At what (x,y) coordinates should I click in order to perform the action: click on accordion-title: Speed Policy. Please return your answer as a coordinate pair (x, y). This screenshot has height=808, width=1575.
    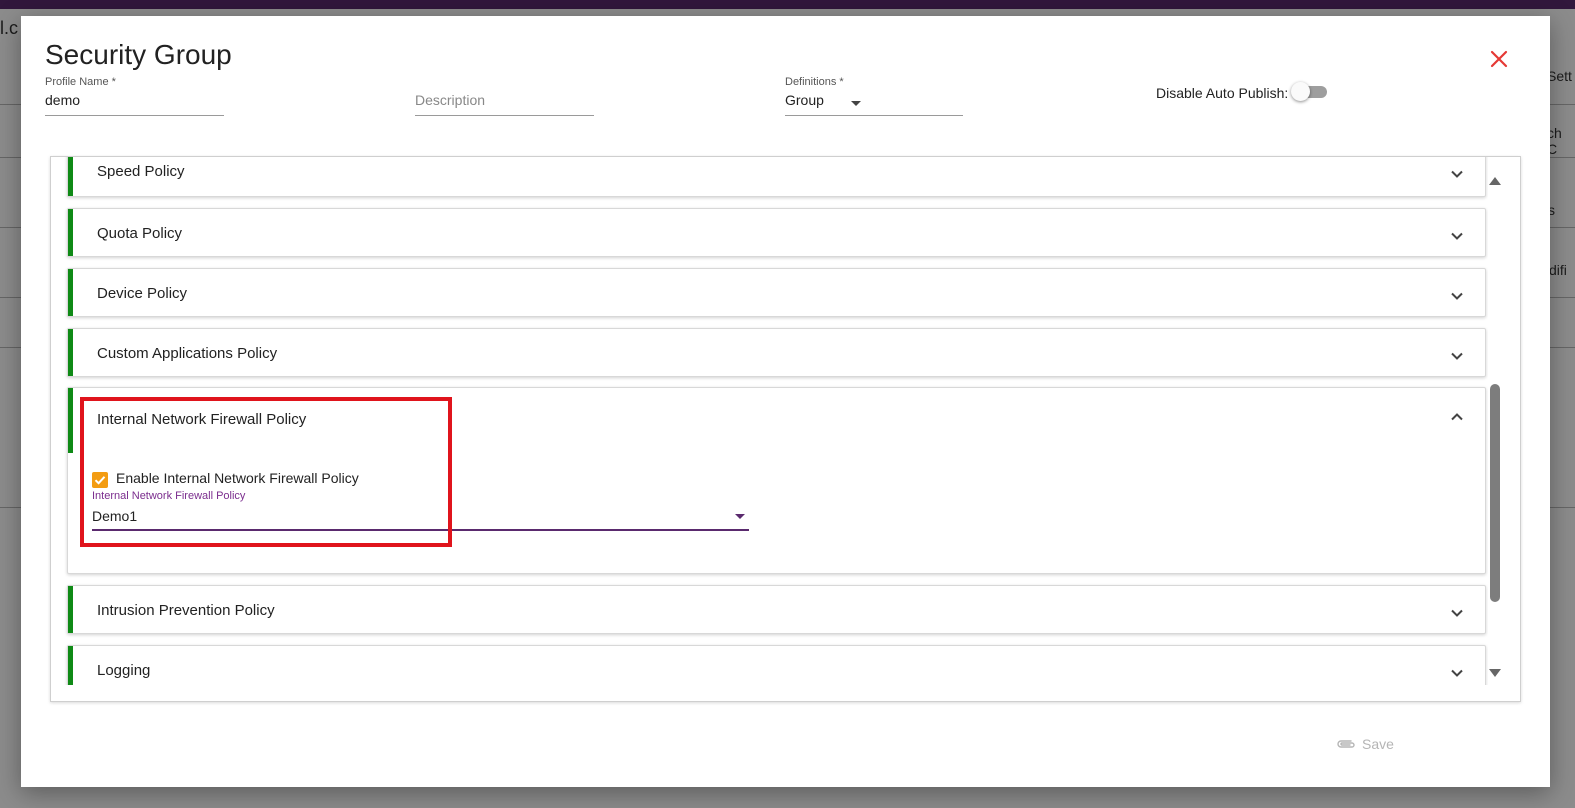
    Looking at the image, I should click on (141, 171).